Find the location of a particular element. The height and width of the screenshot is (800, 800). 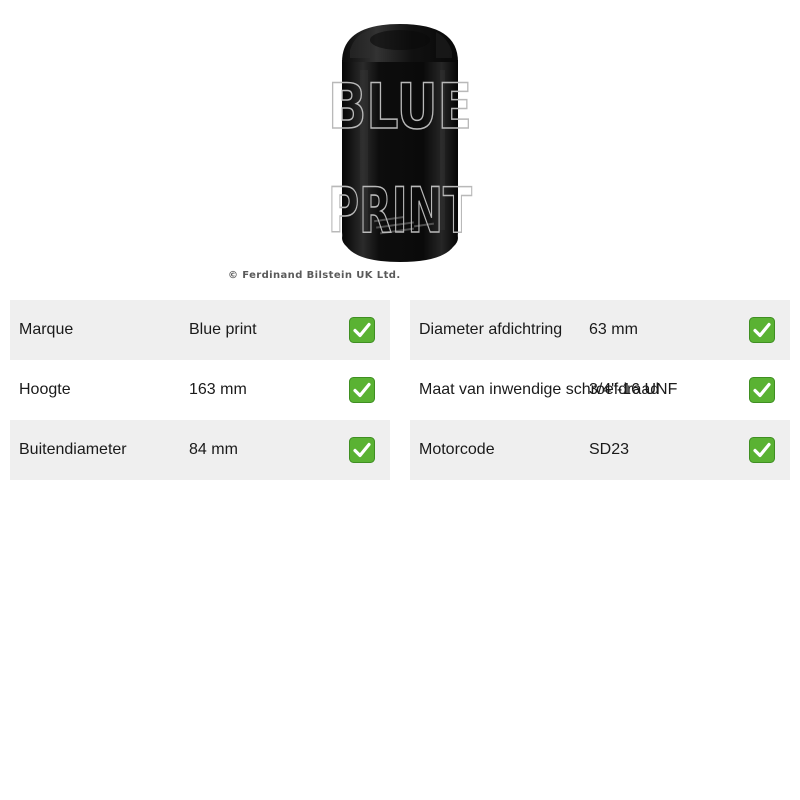

spec-label: Buitendiameter is located at coordinates (73, 449).